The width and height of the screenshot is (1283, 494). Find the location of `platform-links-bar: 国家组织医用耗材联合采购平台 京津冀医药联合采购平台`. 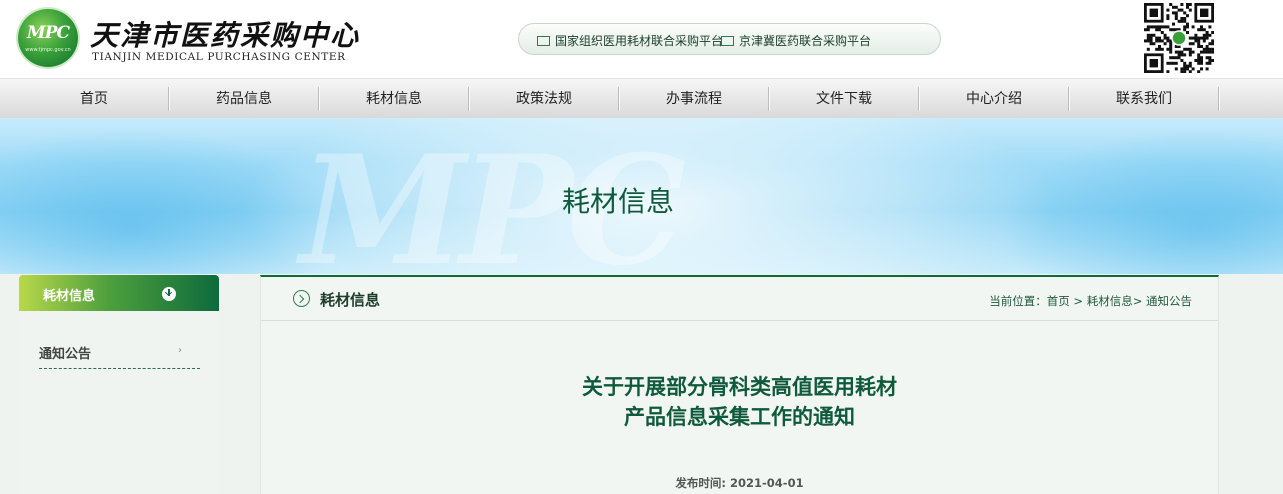

platform-links-bar: 国家组织医用耗材联合采购平台 京津冀医药联合采购平台 is located at coordinates (729, 39).